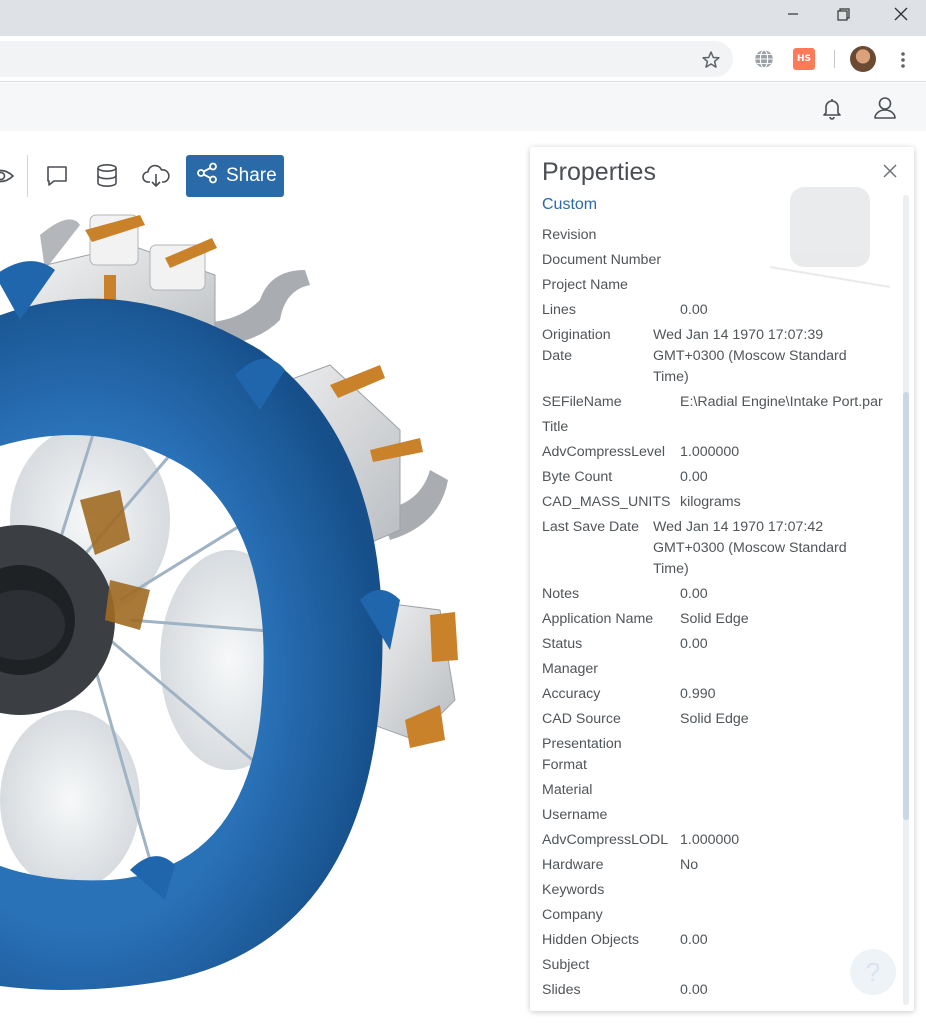 This screenshot has width=926, height=1026. I want to click on minimize-icon, so click(793, 14).